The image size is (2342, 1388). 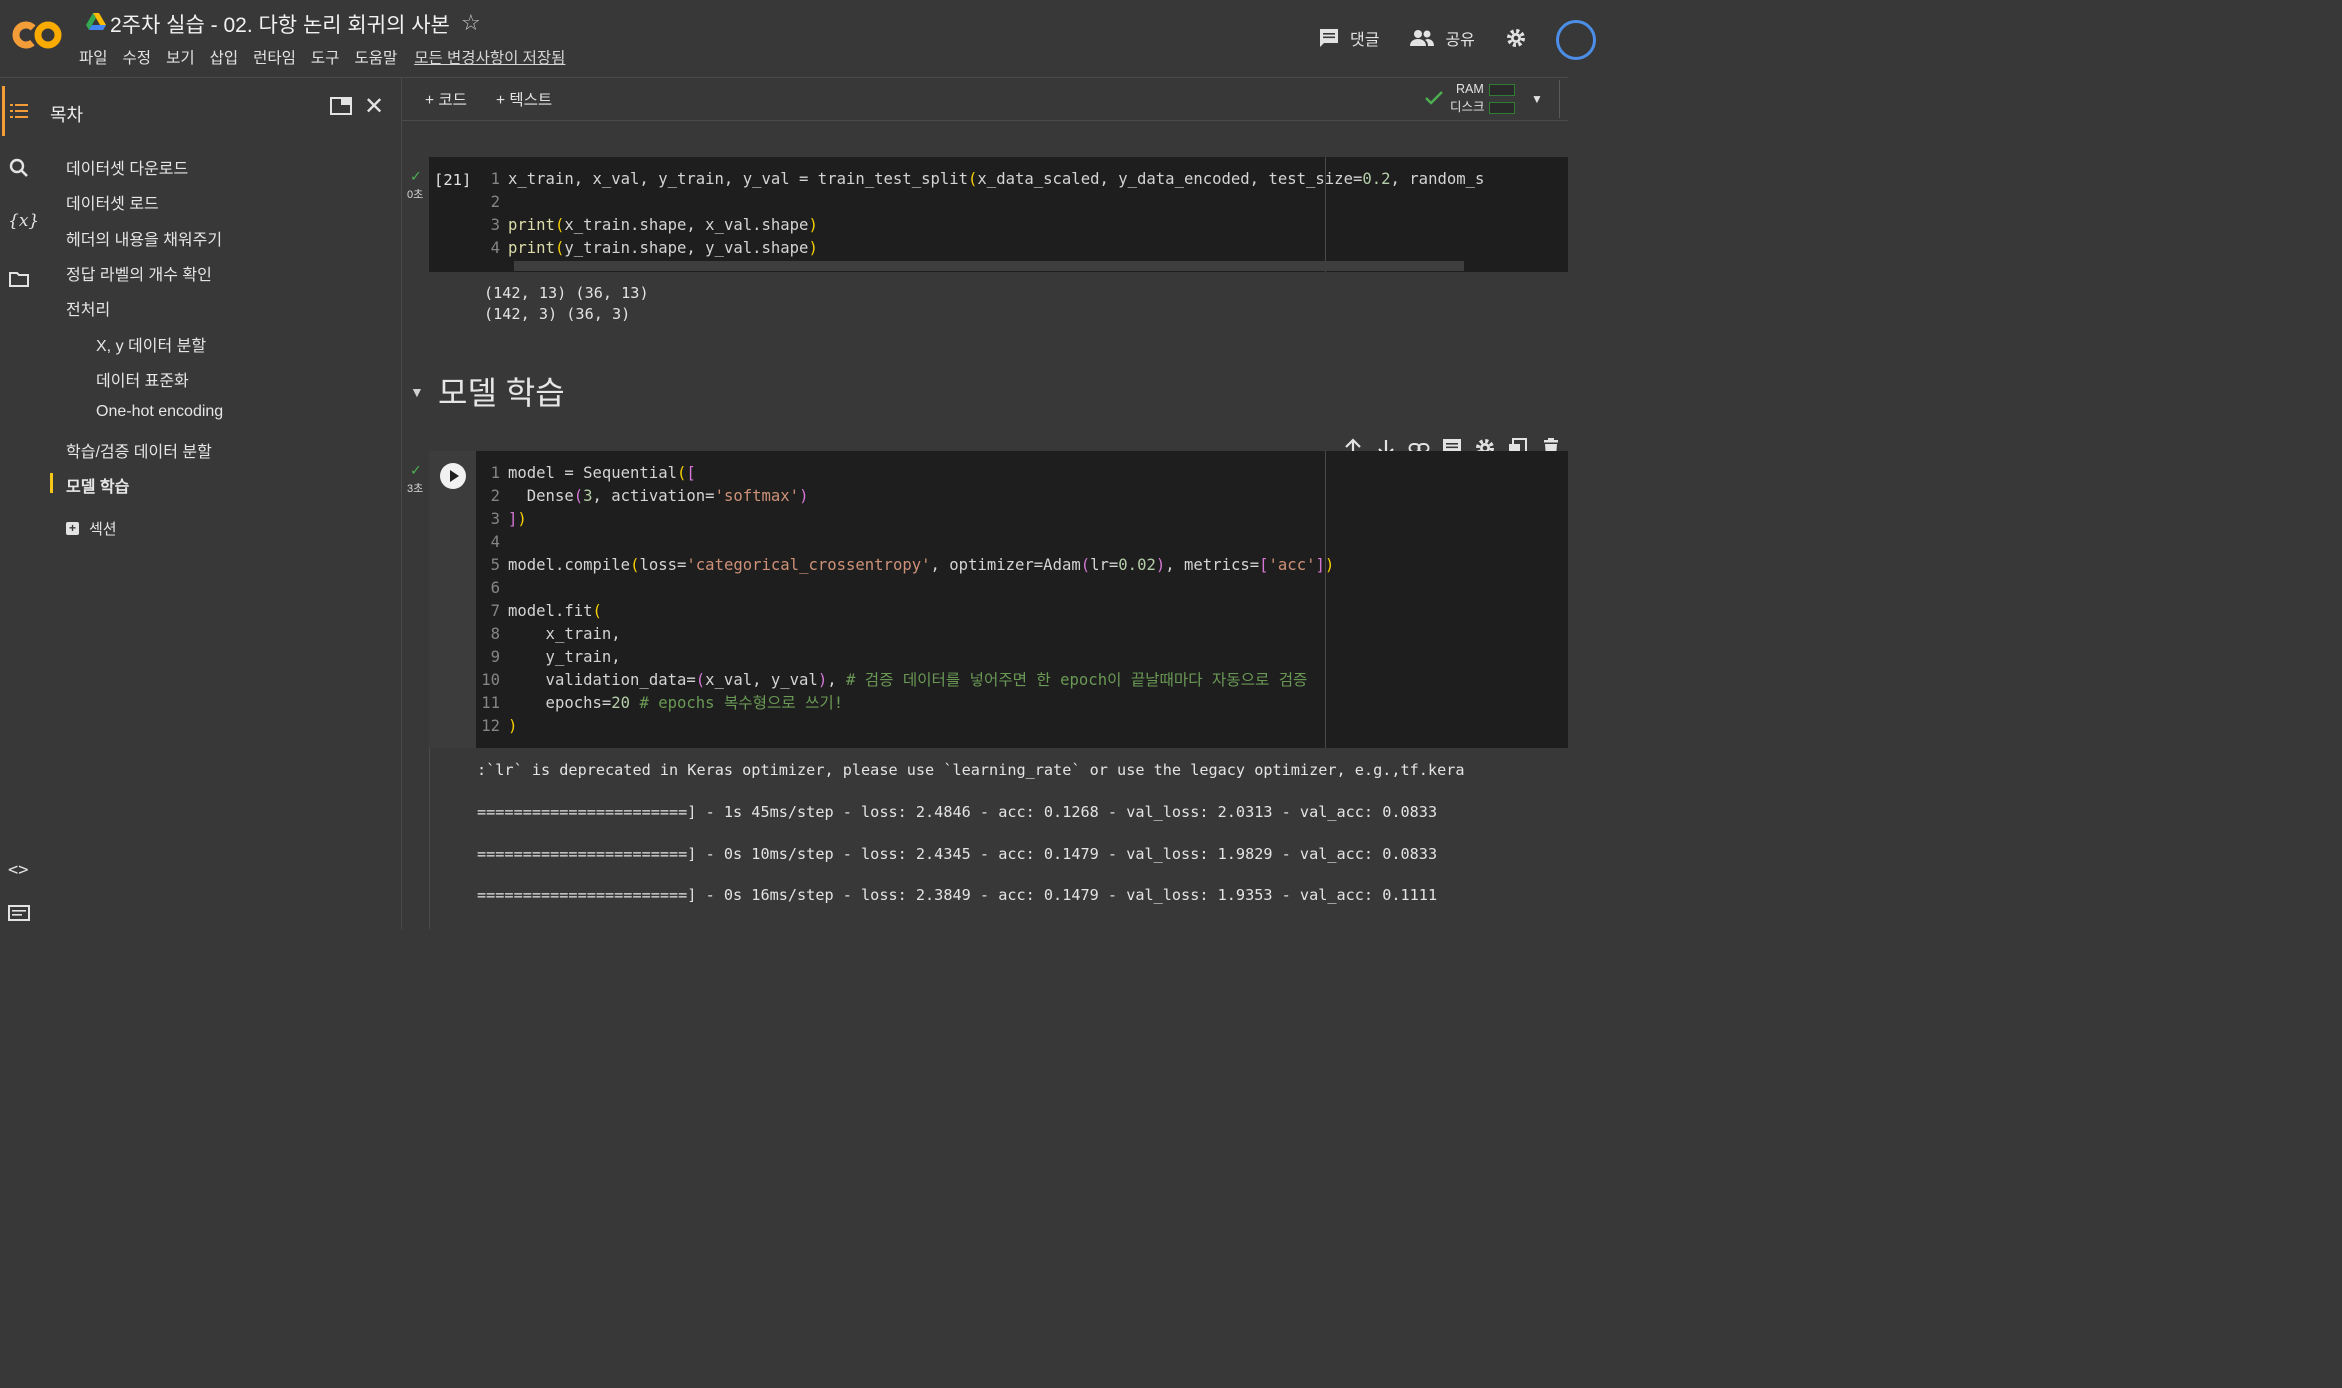 I want to click on run-cell-button, so click(x=453, y=476).